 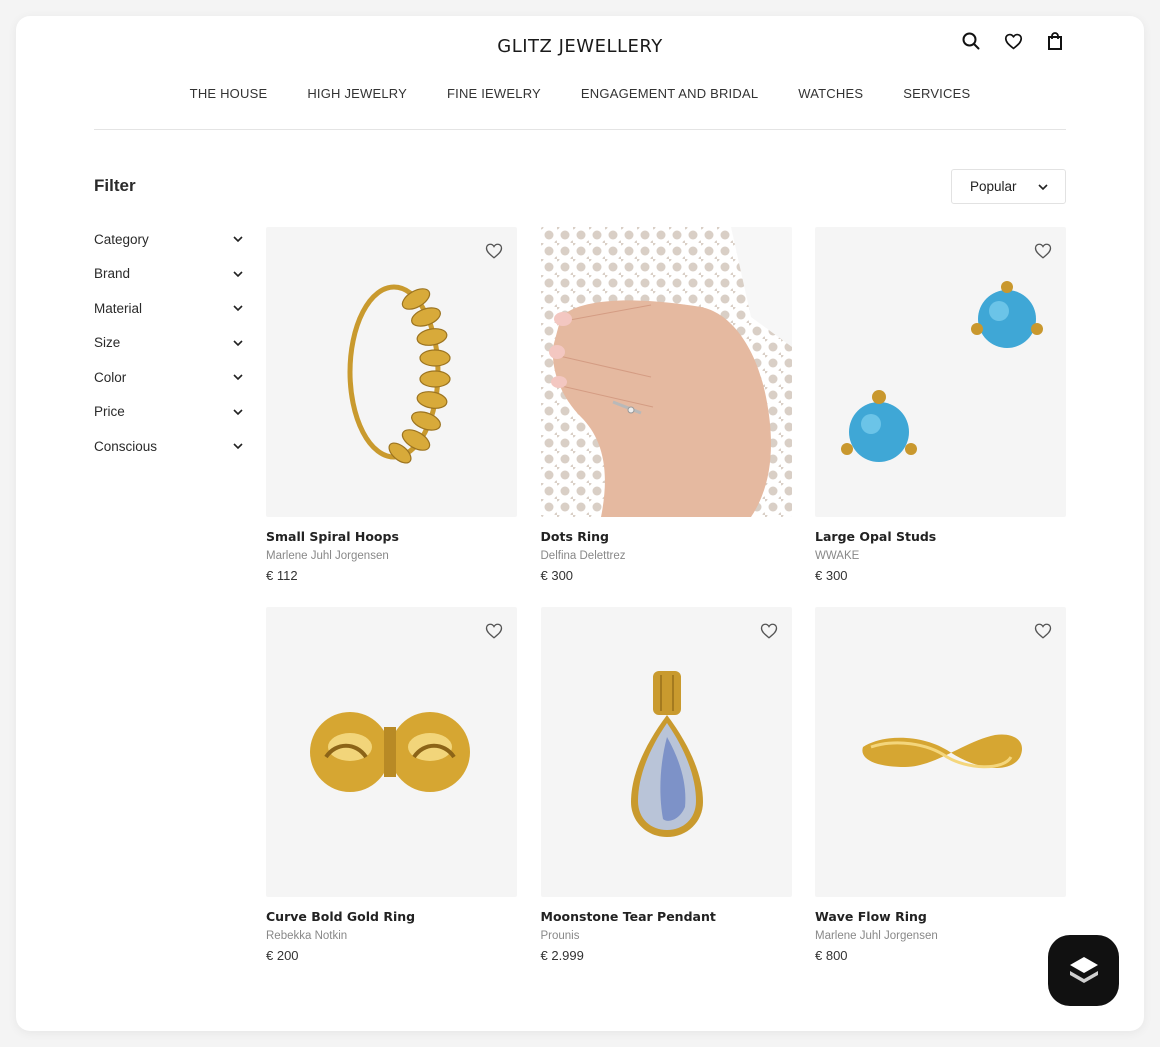 I want to click on wave-ring-image, so click(x=942, y=751).